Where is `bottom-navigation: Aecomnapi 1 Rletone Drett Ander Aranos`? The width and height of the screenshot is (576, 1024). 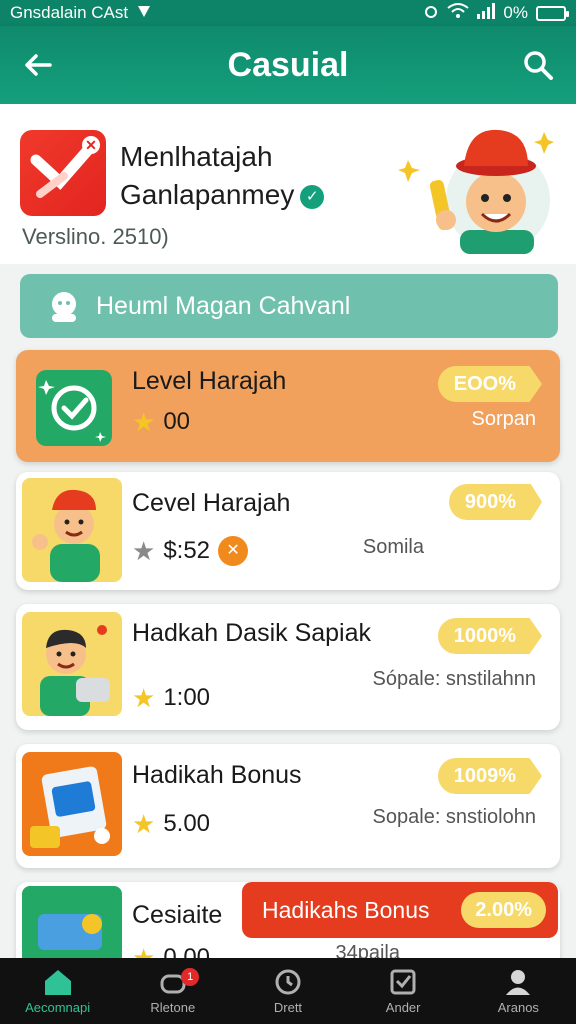 bottom-navigation: Aecomnapi 1 Rletone Drett Ander Aranos is located at coordinates (288, 991).